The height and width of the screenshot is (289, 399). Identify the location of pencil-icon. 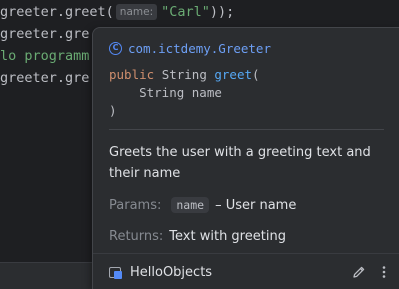
(359, 272).